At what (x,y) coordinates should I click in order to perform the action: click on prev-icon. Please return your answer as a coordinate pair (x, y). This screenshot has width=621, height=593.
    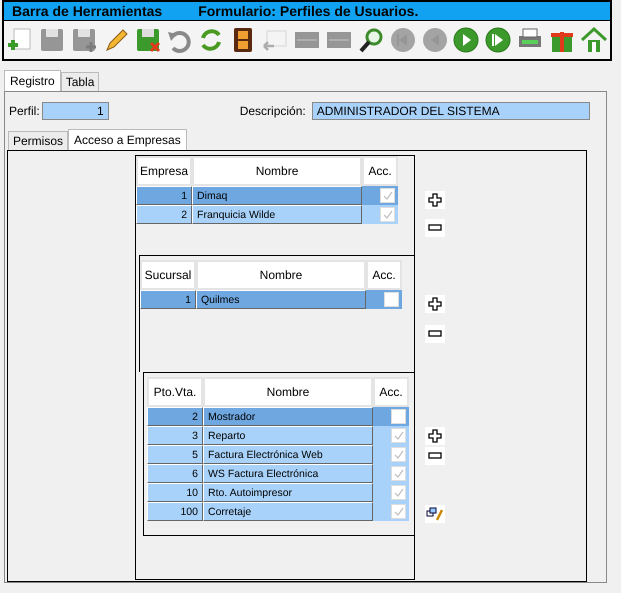
    Looking at the image, I should click on (434, 40).